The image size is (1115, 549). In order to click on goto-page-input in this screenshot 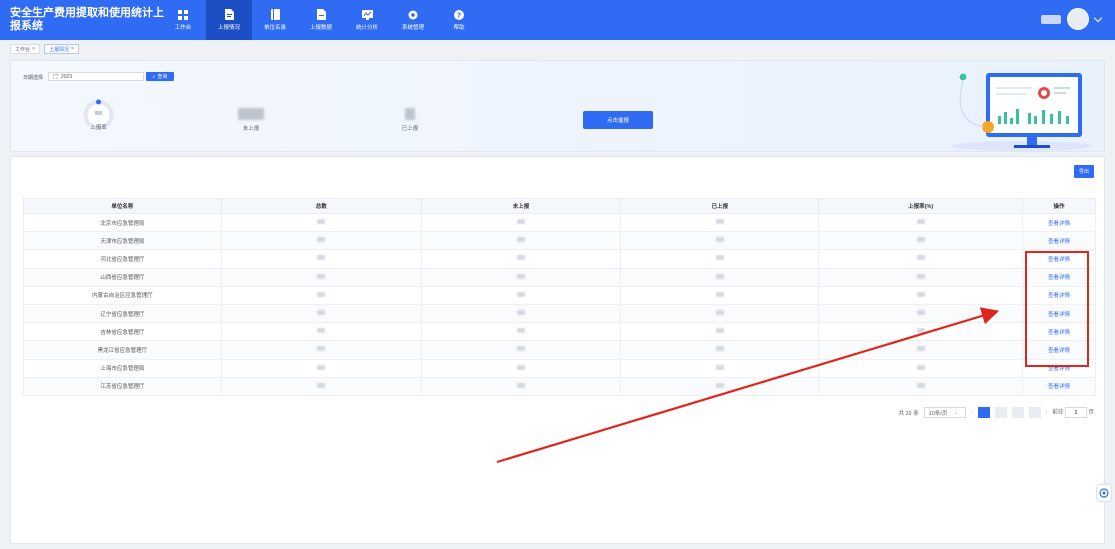, I will do `click(1075, 412)`.